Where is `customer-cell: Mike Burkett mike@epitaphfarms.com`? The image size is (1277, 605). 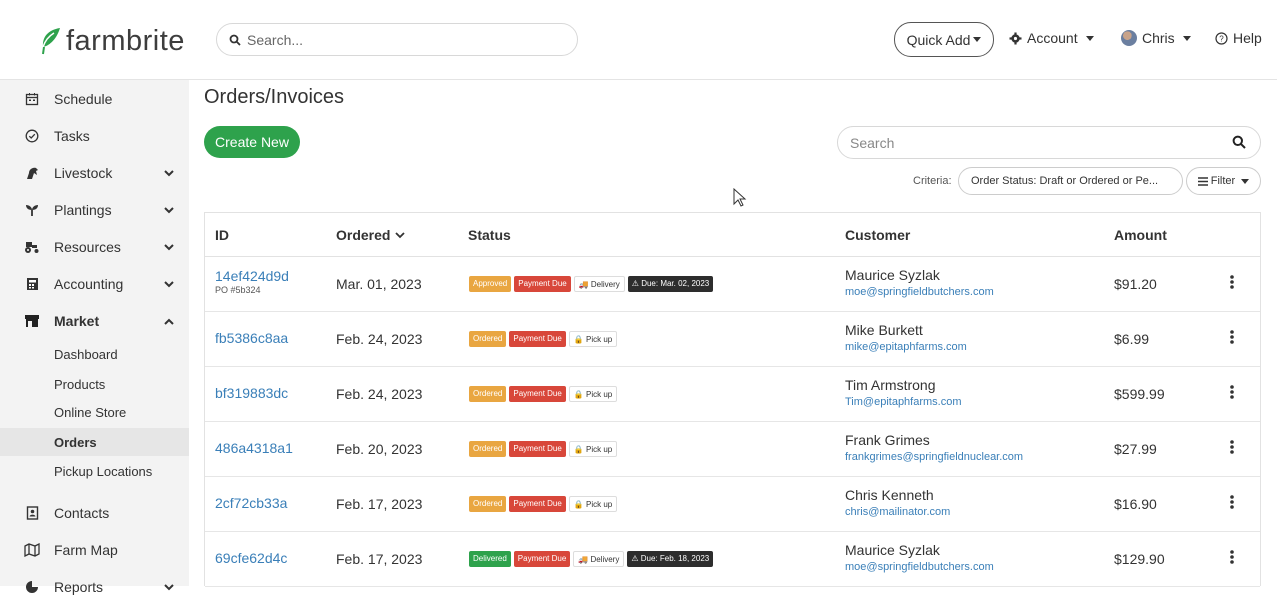 customer-cell: Mike Burkett mike@epitaphfarms.com is located at coordinates (906, 337).